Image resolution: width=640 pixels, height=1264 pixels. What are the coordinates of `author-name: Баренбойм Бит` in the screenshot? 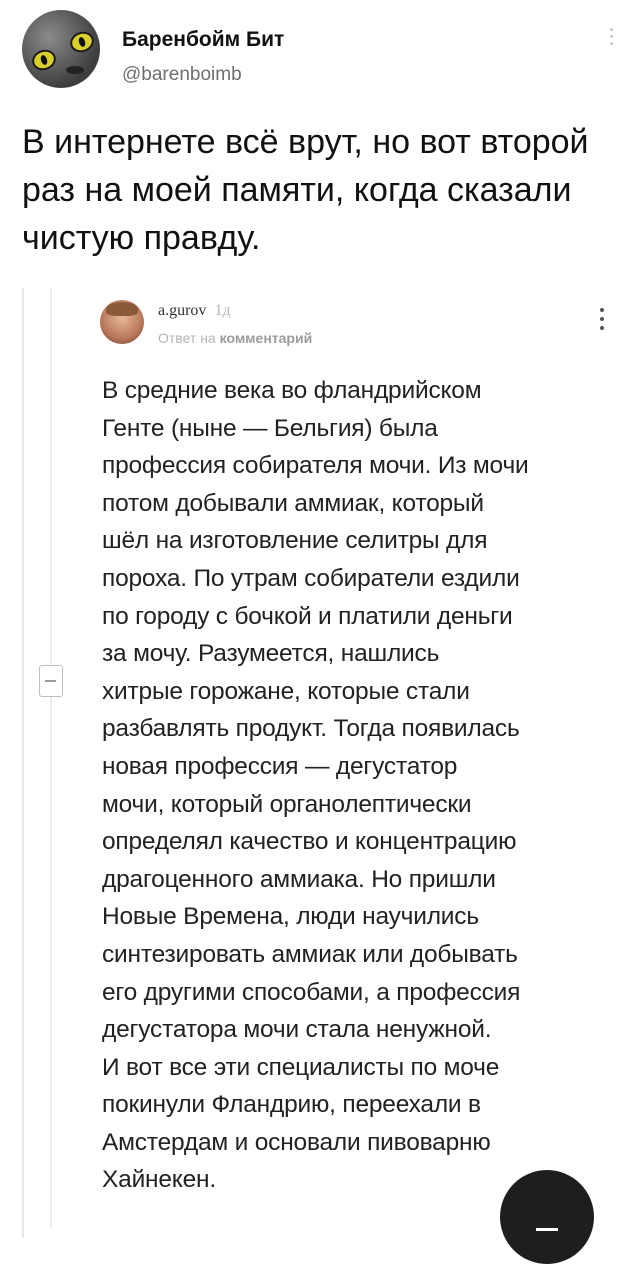 It's located at (203, 40).